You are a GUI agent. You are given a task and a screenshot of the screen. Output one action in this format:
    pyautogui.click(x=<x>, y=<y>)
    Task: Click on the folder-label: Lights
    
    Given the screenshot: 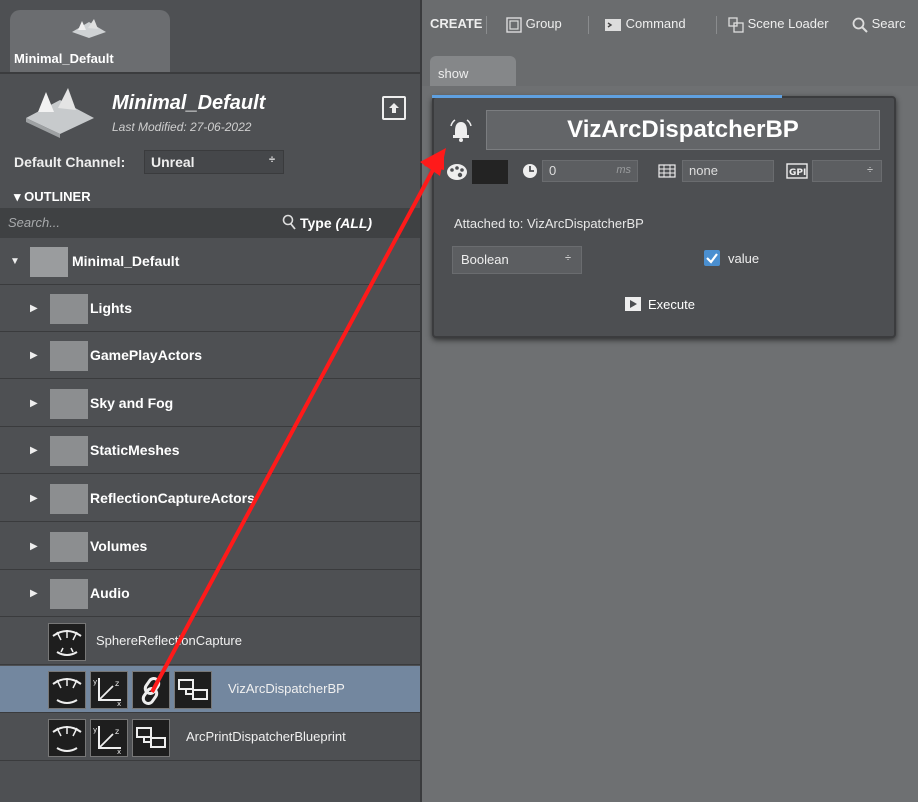 What is the action you would take?
    pyautogui.click(x=111, y=308)
    